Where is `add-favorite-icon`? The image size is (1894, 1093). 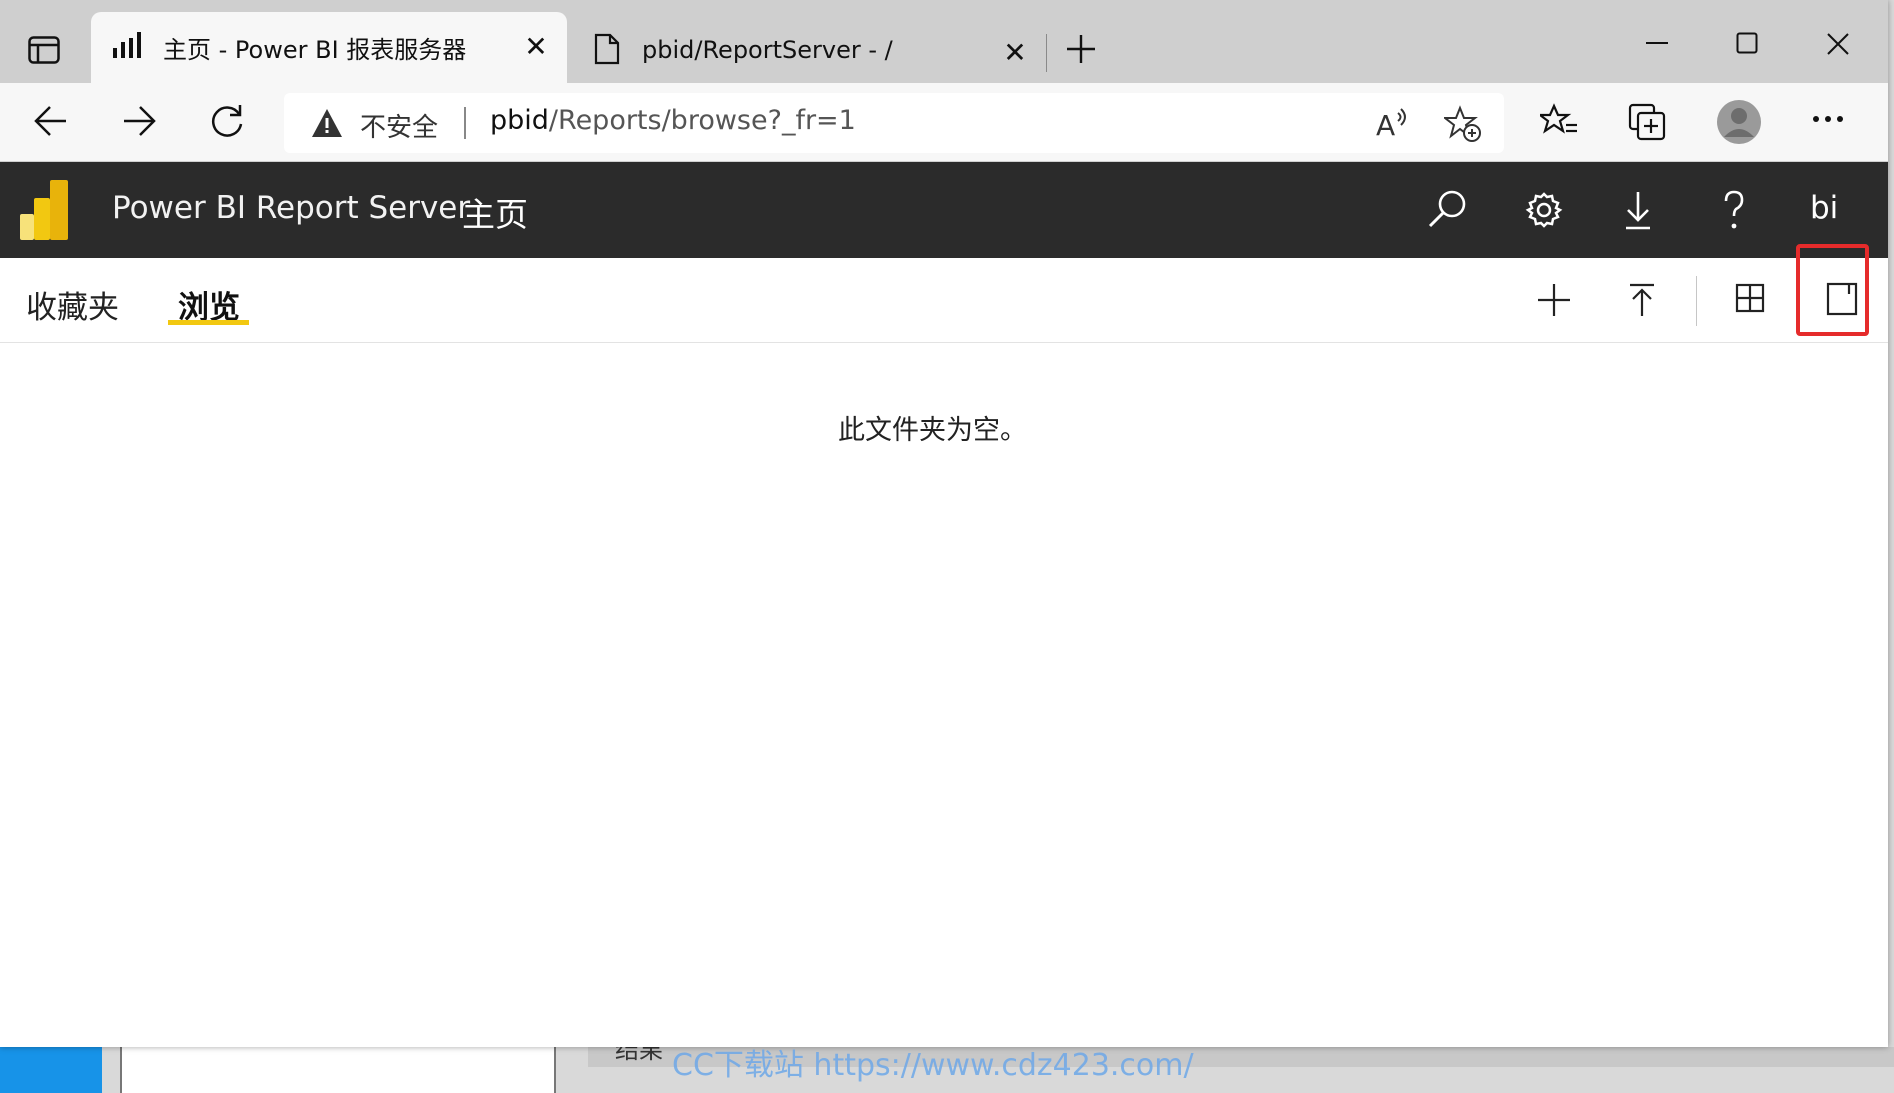
add-favorite-icon is located at coordinates (1463, 124).